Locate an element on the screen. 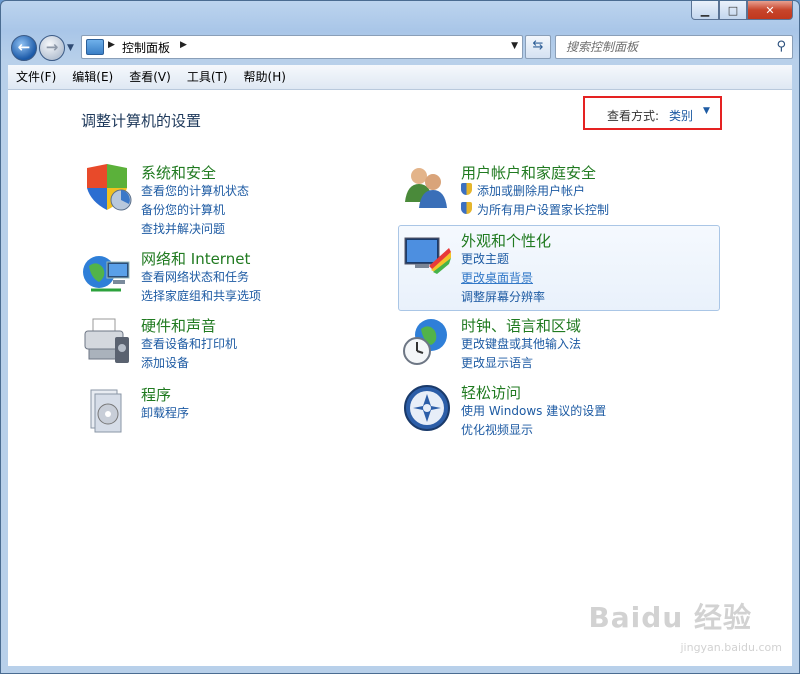 This screenshot has width=800, height=674. link-label: 为所有用户设置家长控制 is located at coordinates (543, 210).